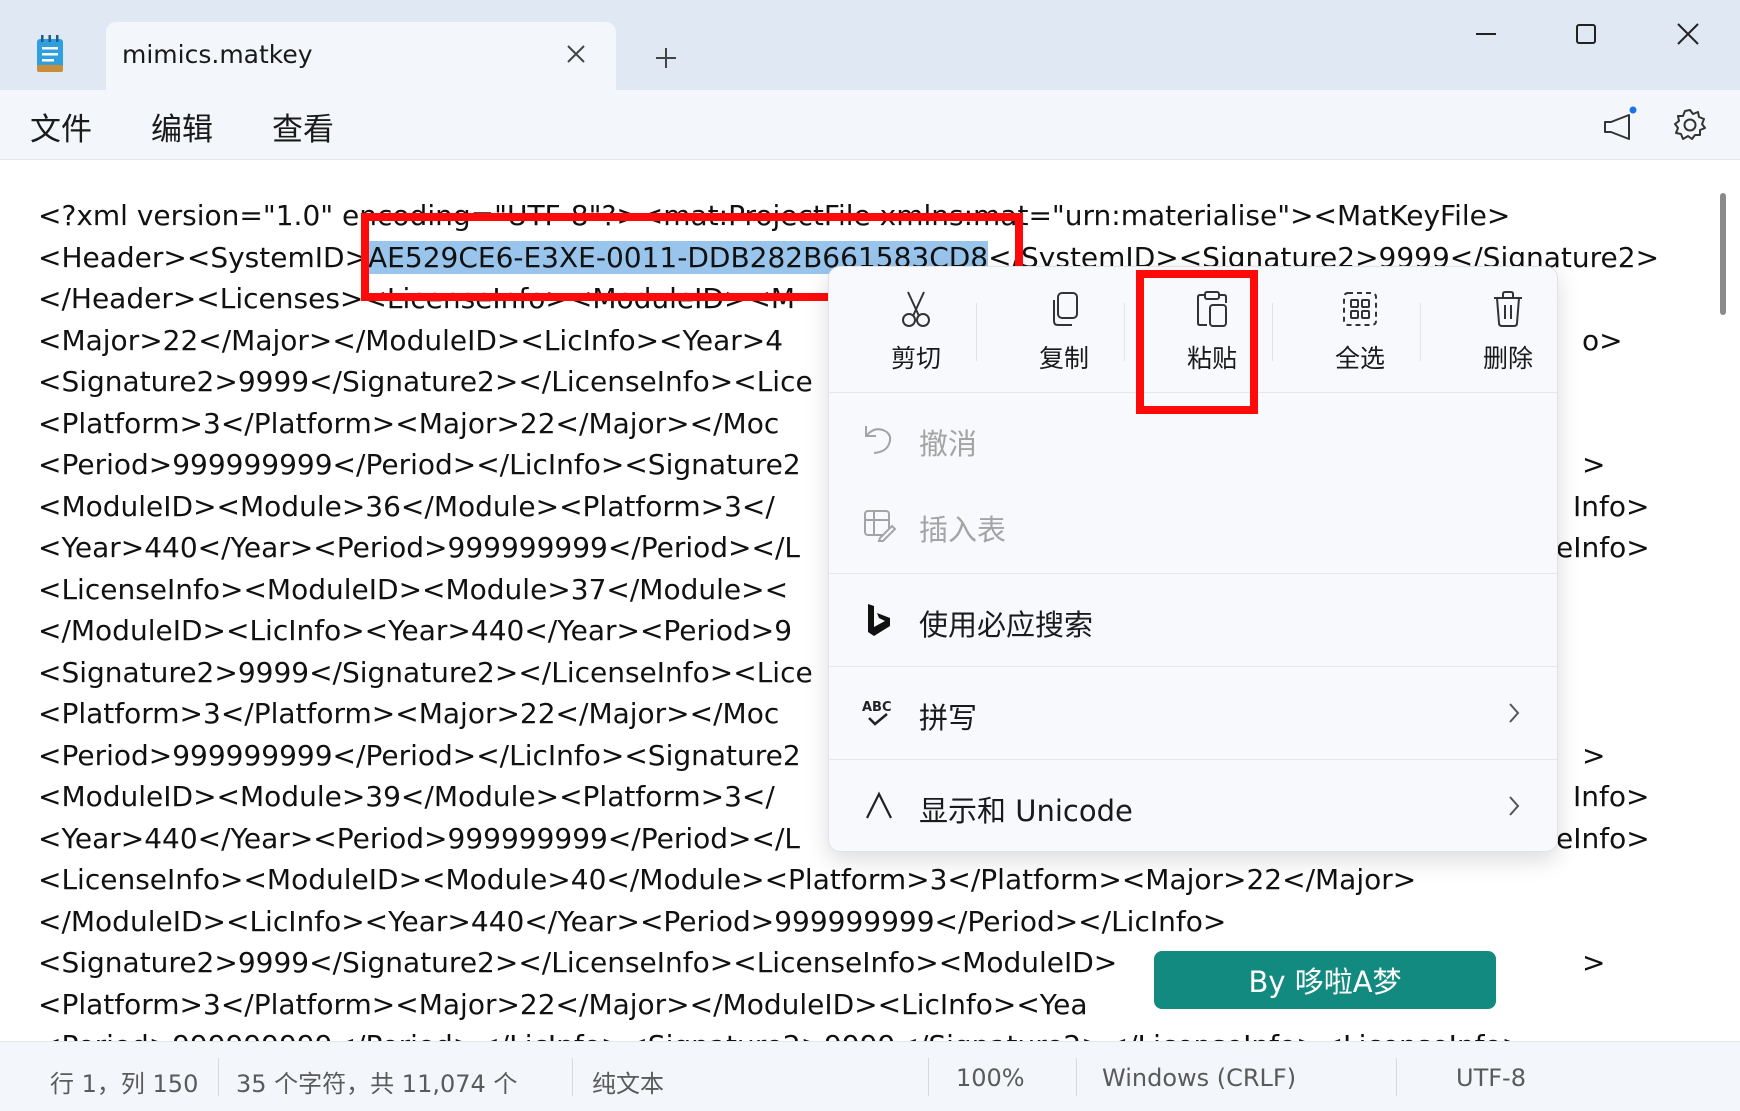  What do you see at coordinates (50, 54) in the screenshot?
I see `notepad-app-icon` at bounding box center [50, 54].